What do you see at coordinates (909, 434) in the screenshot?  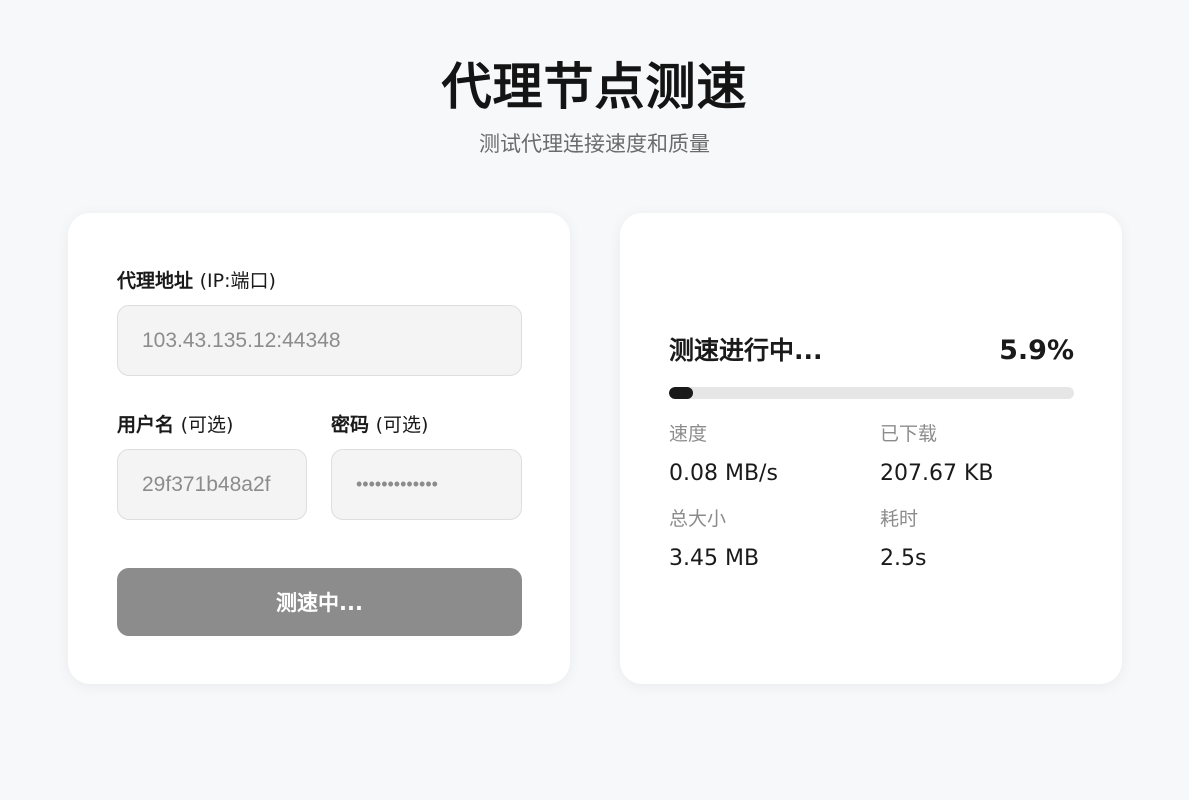 I see `stat-downloaded-label: 已下载` at bounding box center [909, 434].